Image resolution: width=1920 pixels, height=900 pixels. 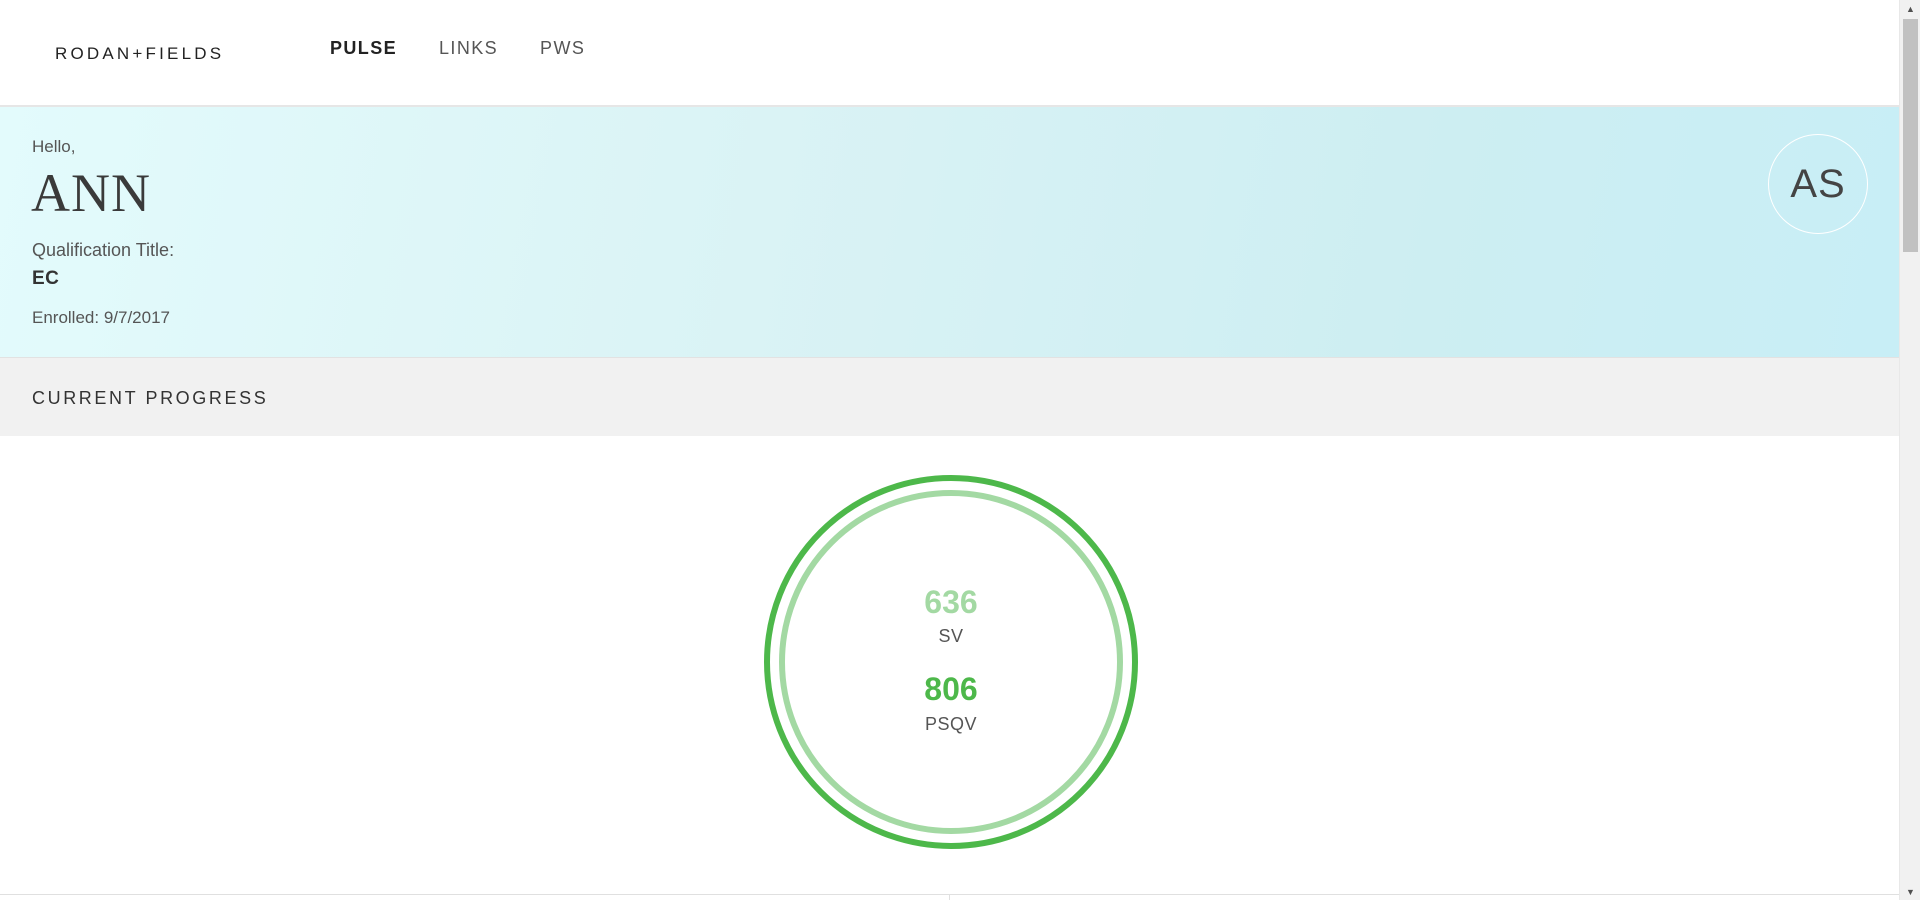 What do you see at coordinates (46, 278) in the screenshot?
I see `qualification-value: EC` at bounding box center [46, 278].